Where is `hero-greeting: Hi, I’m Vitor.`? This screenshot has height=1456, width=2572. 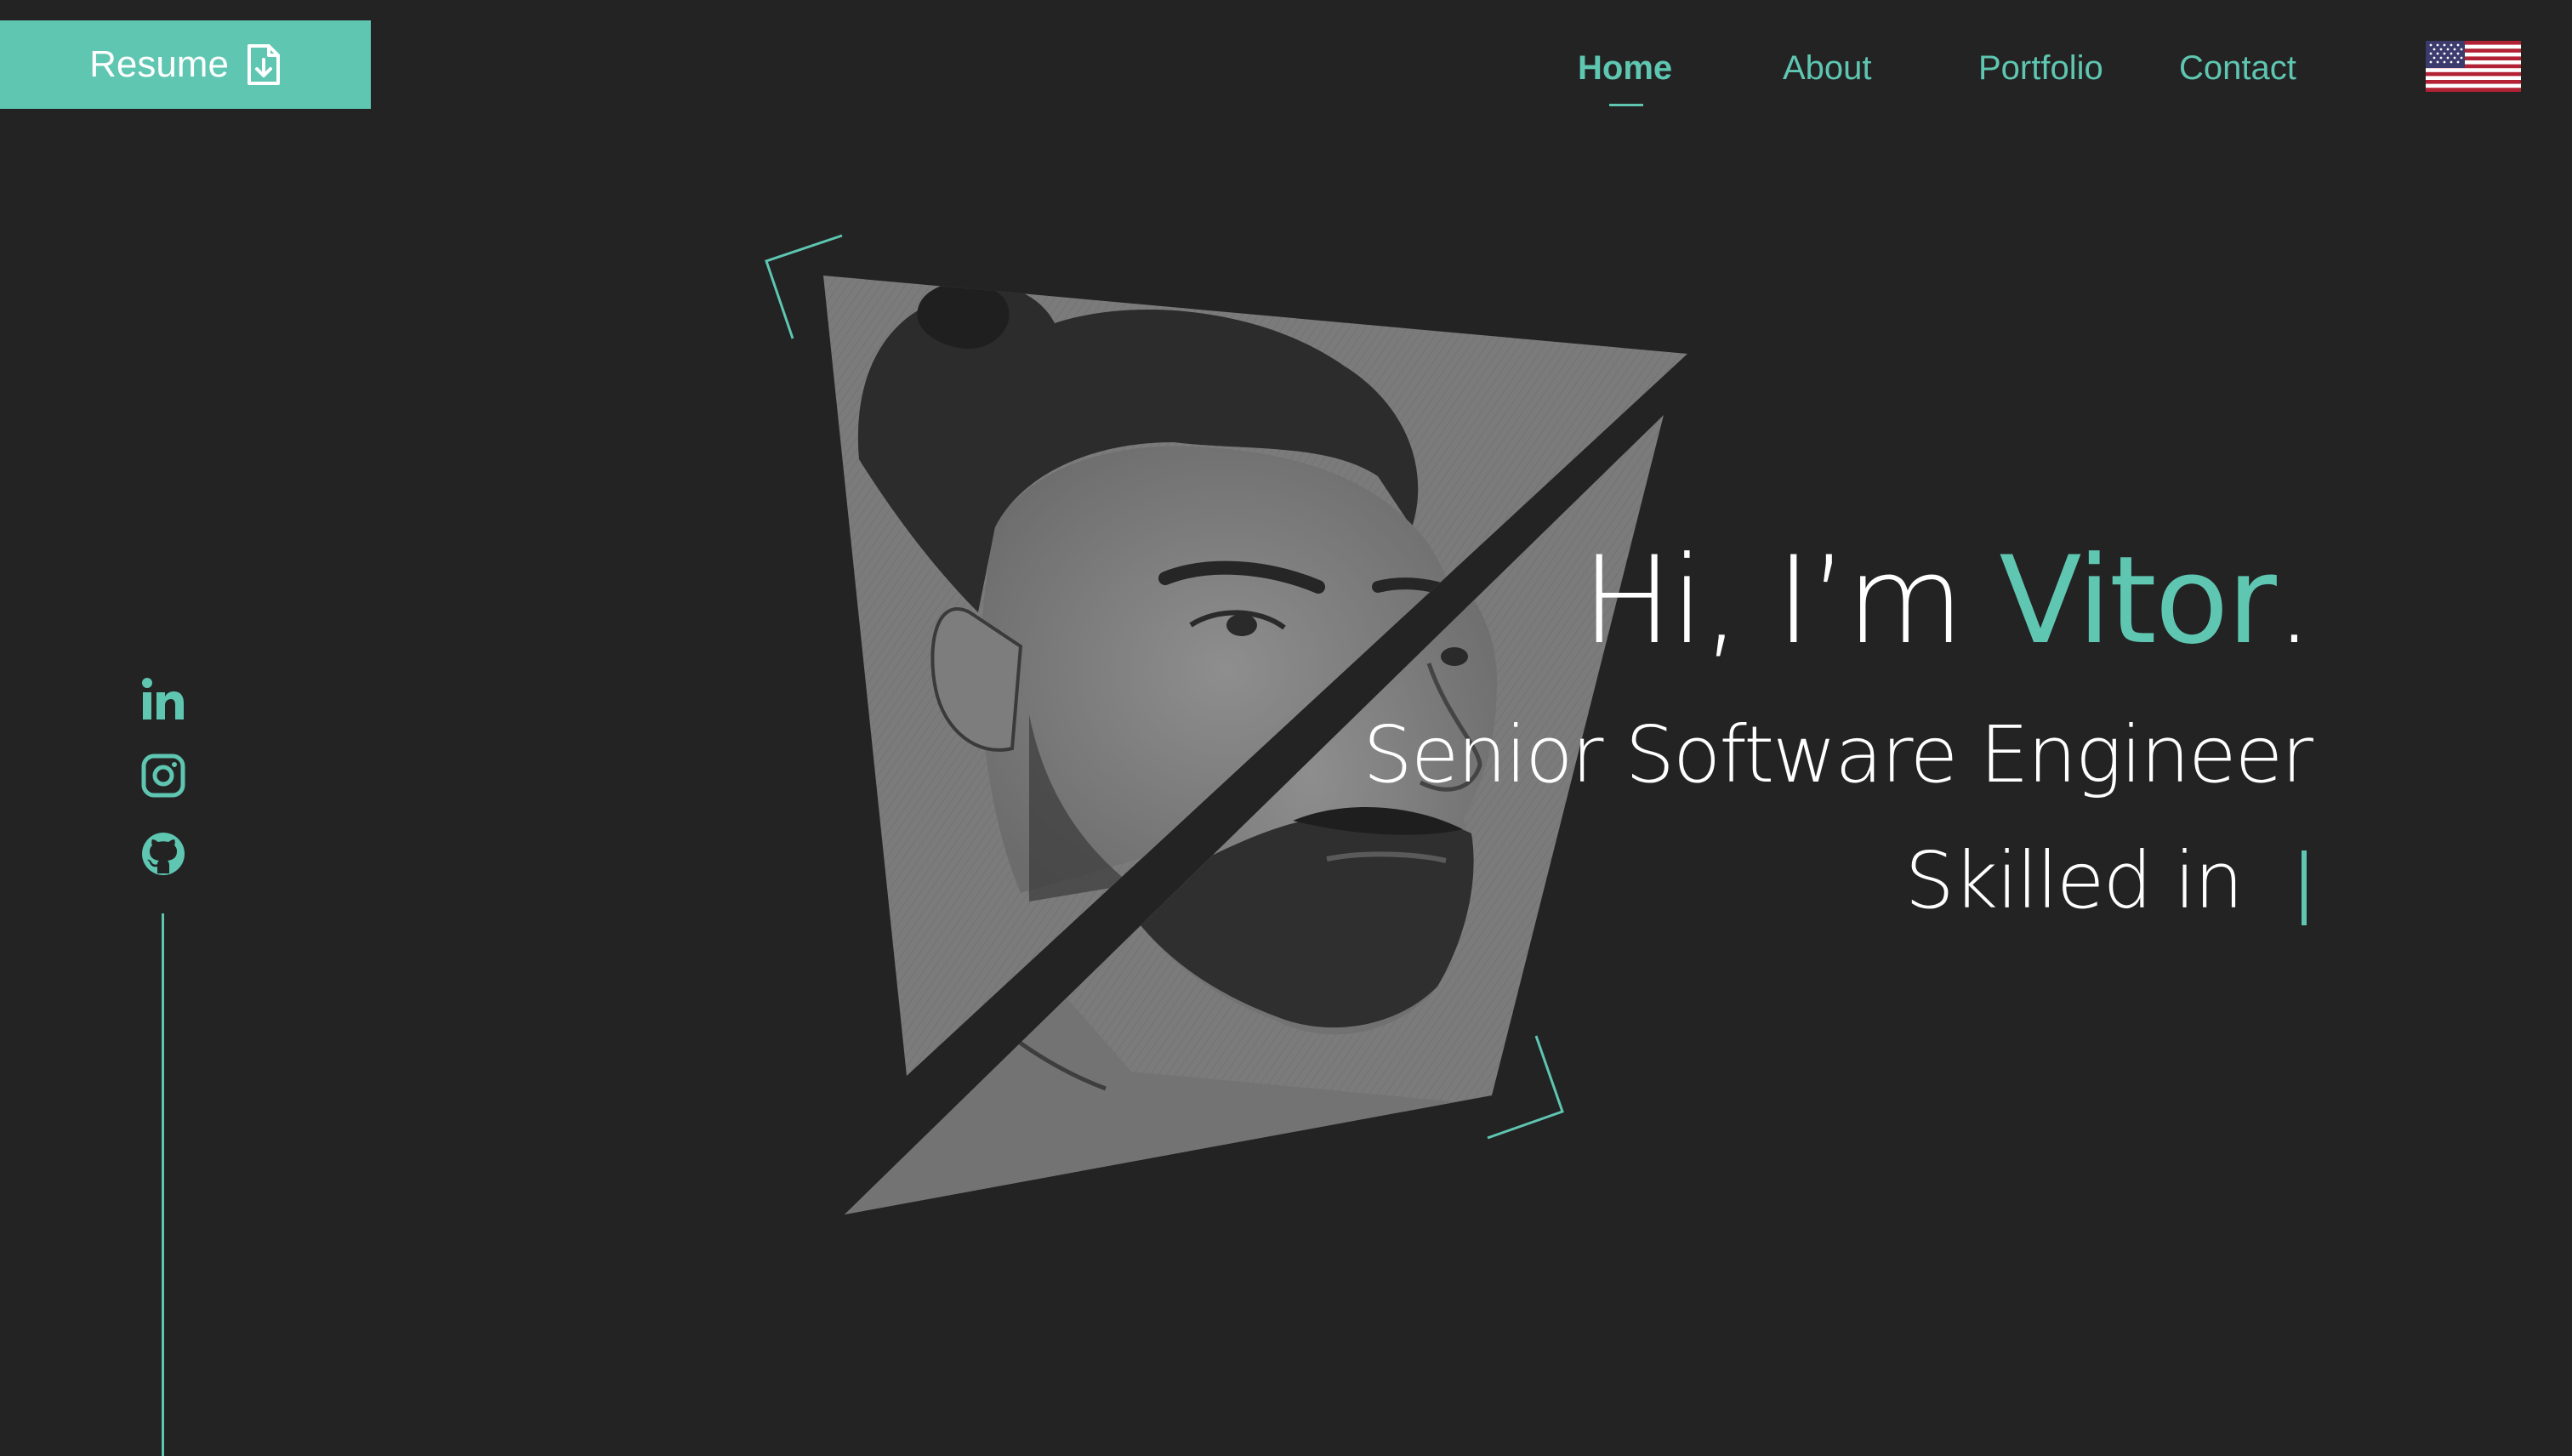
hero-greeting: Hi, I’m Vitor. is located at coordinates (1947, 601).